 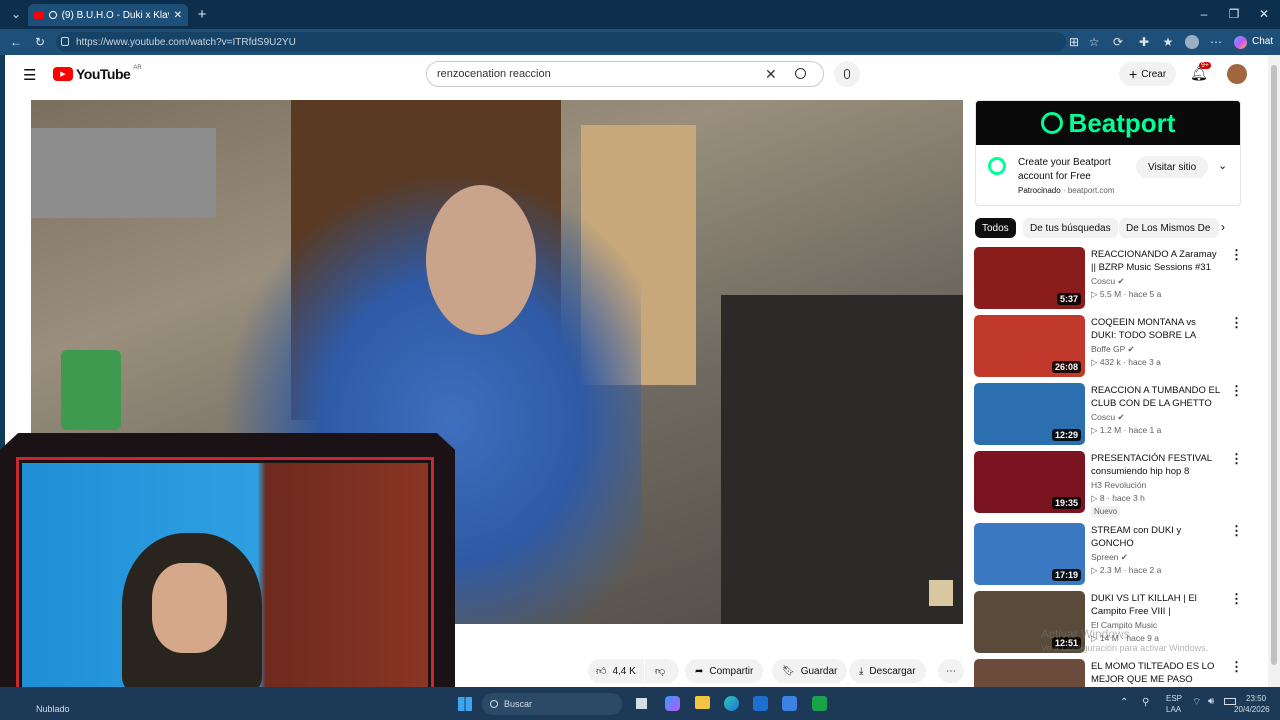 What do you see at coordinates (1240, 42) in the screenshot?
I see `copilot-icon` at bounding box center [1240, 42].